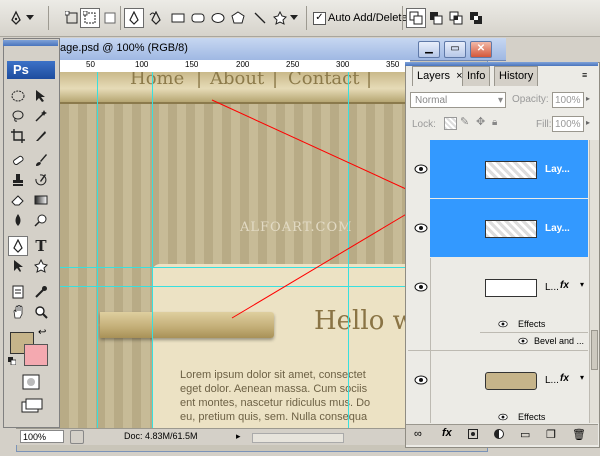  Describe the element at coordinates (450, 123) in the screenshot. I see `lock-transparency-icon` at that location.